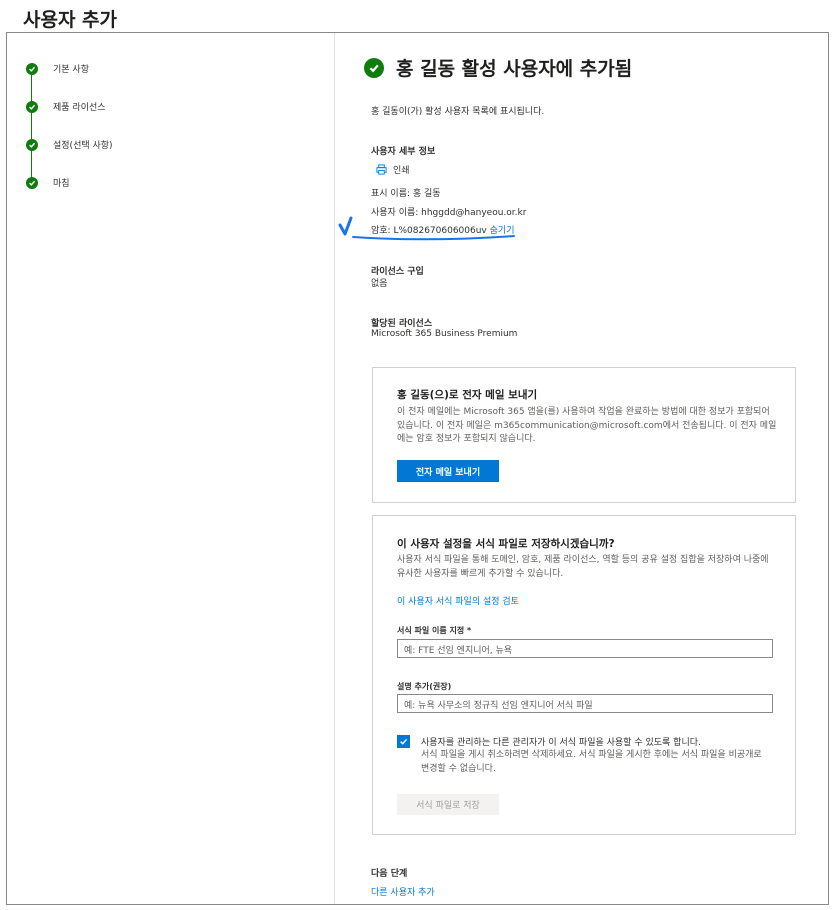 The height and width of the screenshot is (910, 837). I want to click on printer-icon, so click(381, 169).